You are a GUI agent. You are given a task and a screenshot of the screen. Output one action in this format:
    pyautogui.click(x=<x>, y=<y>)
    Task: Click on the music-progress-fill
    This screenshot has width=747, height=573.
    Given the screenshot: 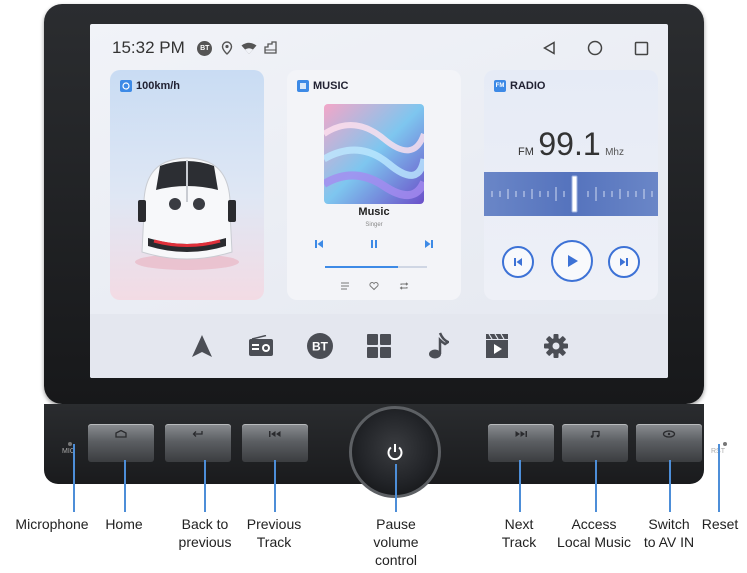 What is the action you would take?
    pyautogui.click(x=362, y=267)
    